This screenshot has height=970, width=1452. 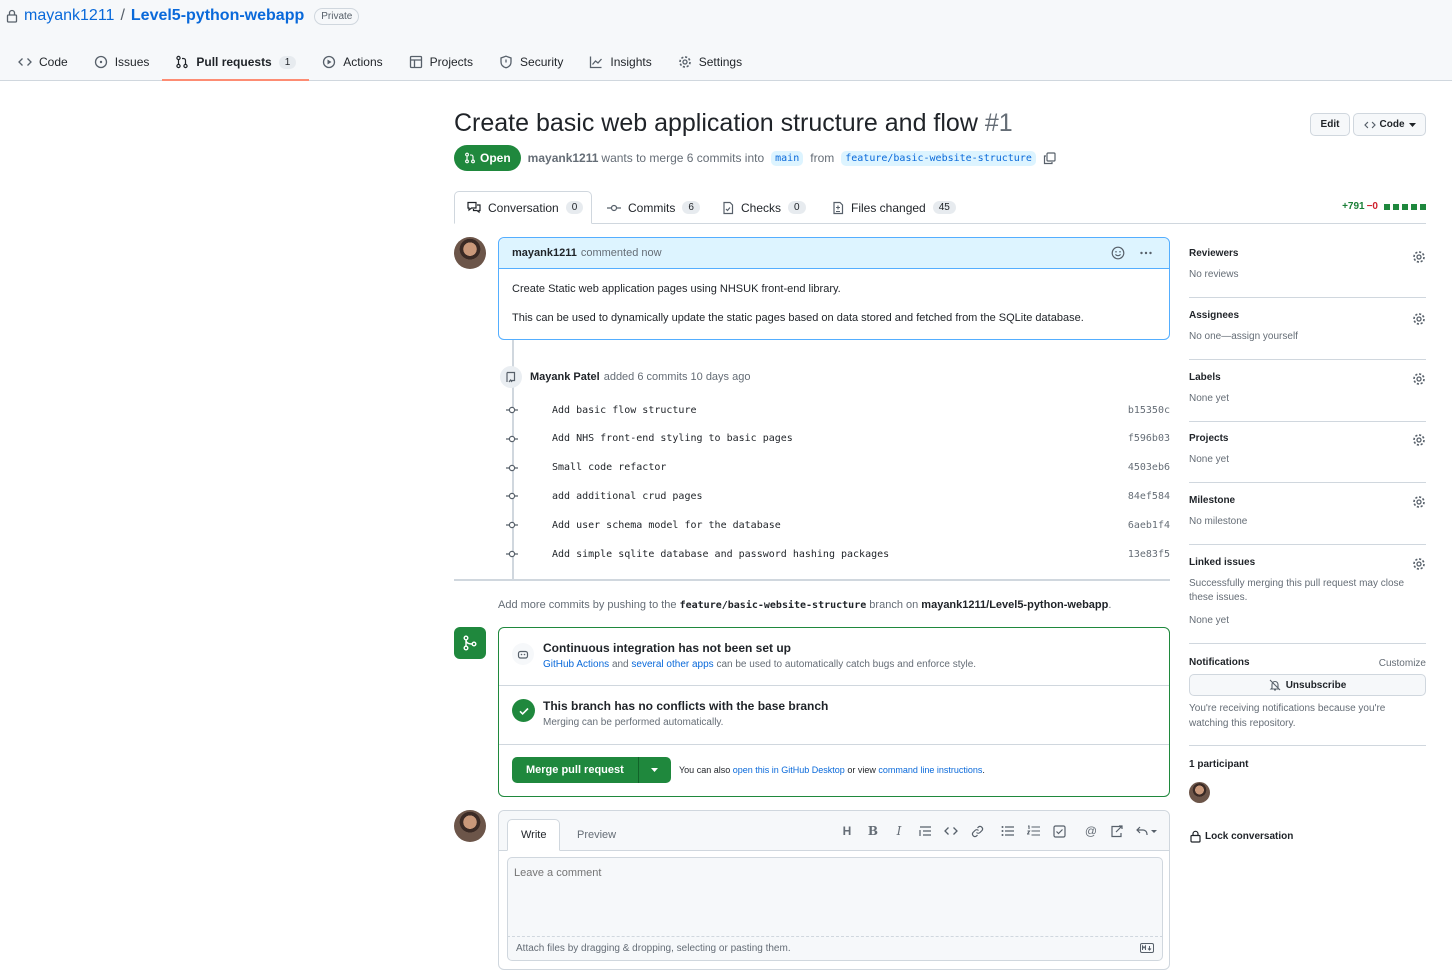 What do you see at coordinates (620, 62) in the screenshot?
I see `nav-tab-insights: Insights` at bounding box center [620, 62].